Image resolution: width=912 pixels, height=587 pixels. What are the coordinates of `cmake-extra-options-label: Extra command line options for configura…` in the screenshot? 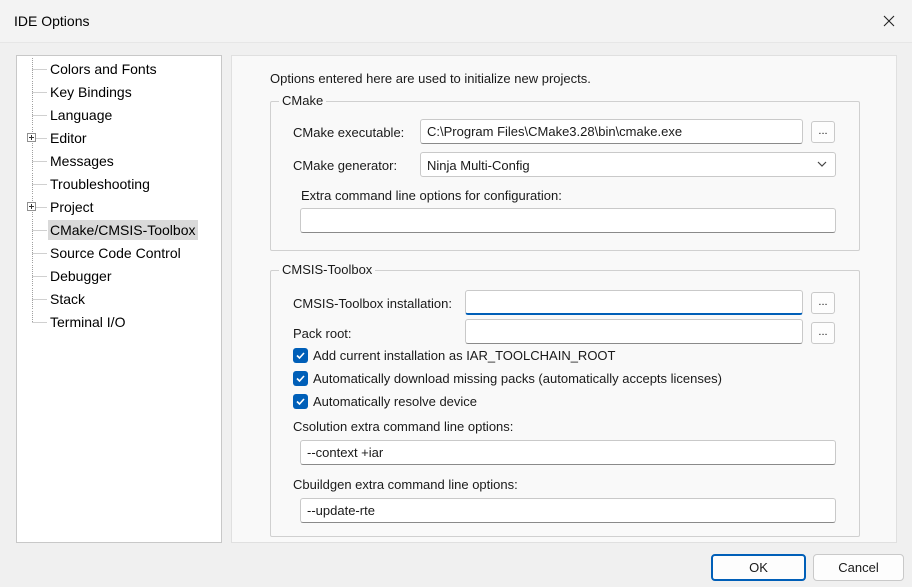 It's located at (431, 195).